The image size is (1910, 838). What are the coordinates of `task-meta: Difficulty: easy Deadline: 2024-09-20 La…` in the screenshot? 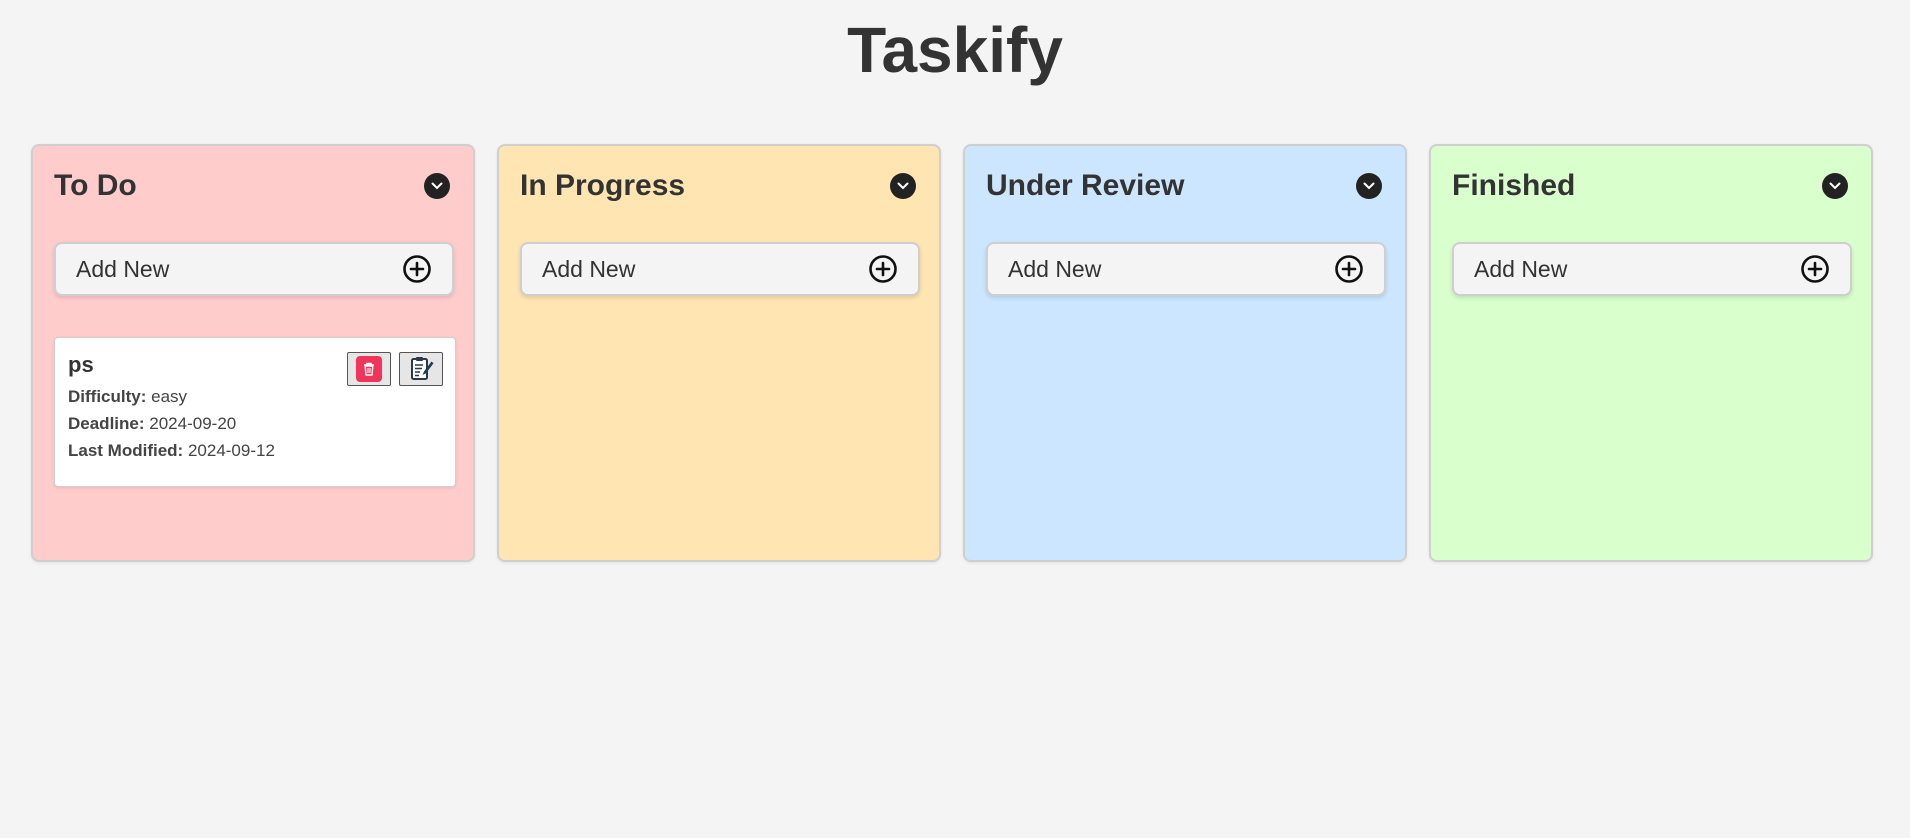 It's located at (255, 423).